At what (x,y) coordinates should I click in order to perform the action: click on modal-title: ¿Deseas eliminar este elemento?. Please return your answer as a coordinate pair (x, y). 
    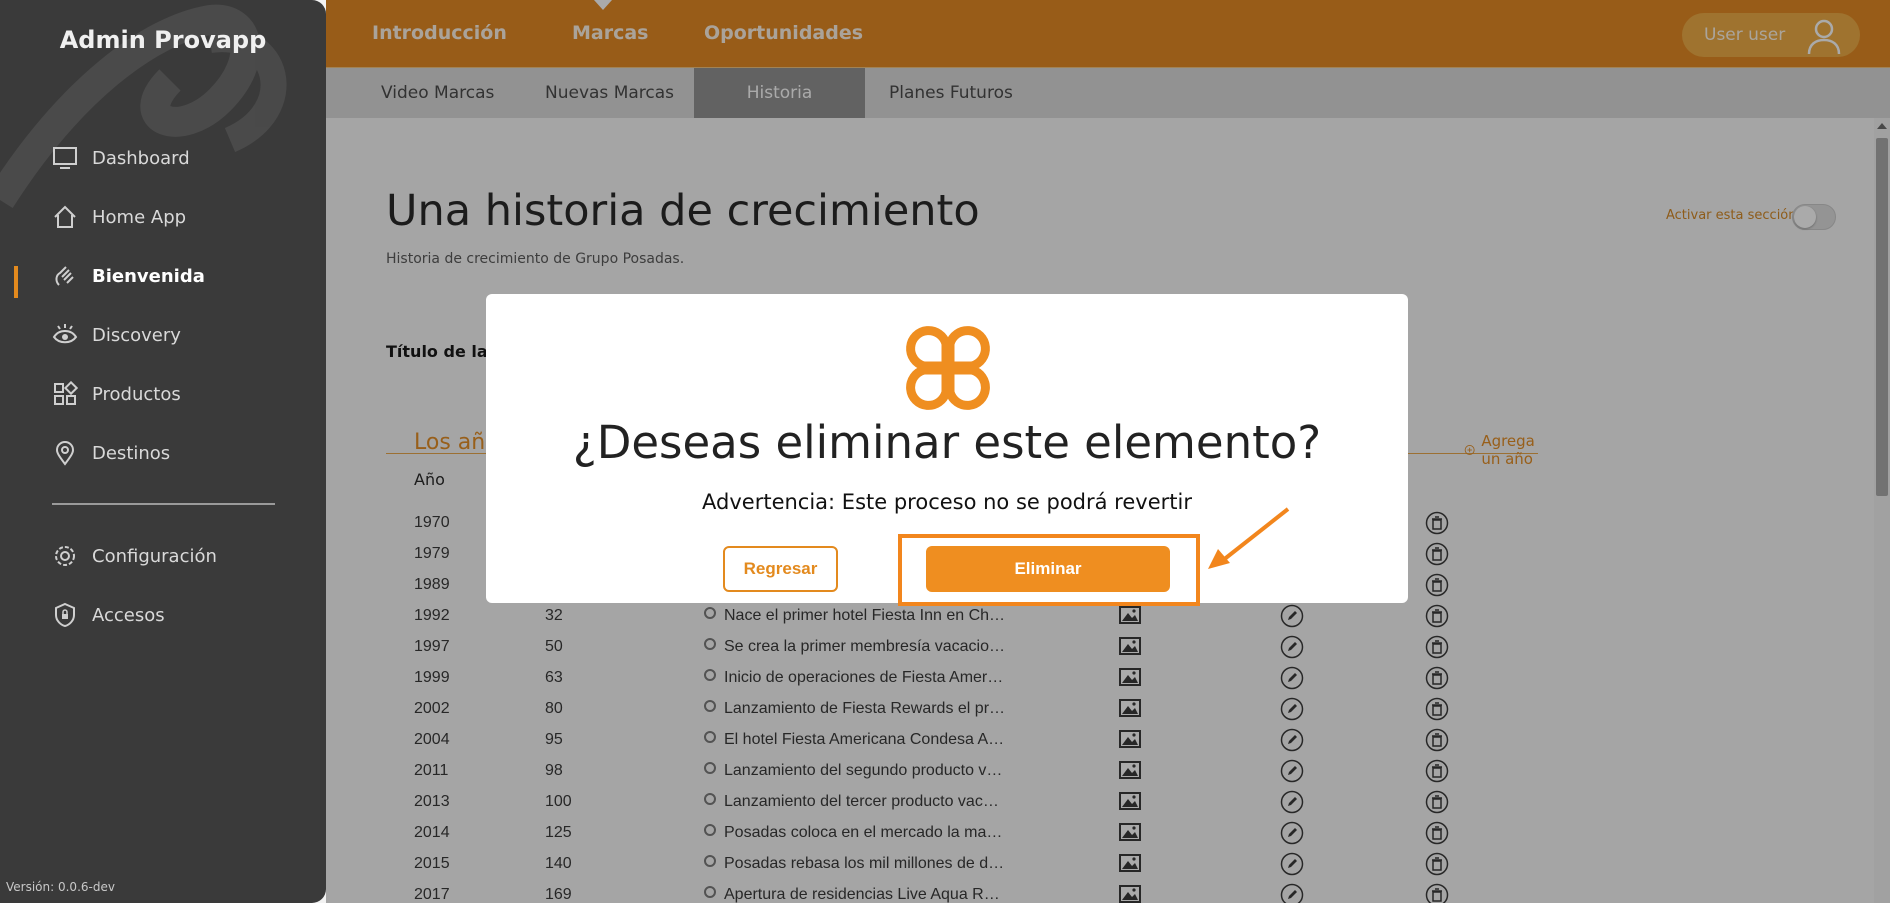
    Looking at the image, I should click on (947, 442).